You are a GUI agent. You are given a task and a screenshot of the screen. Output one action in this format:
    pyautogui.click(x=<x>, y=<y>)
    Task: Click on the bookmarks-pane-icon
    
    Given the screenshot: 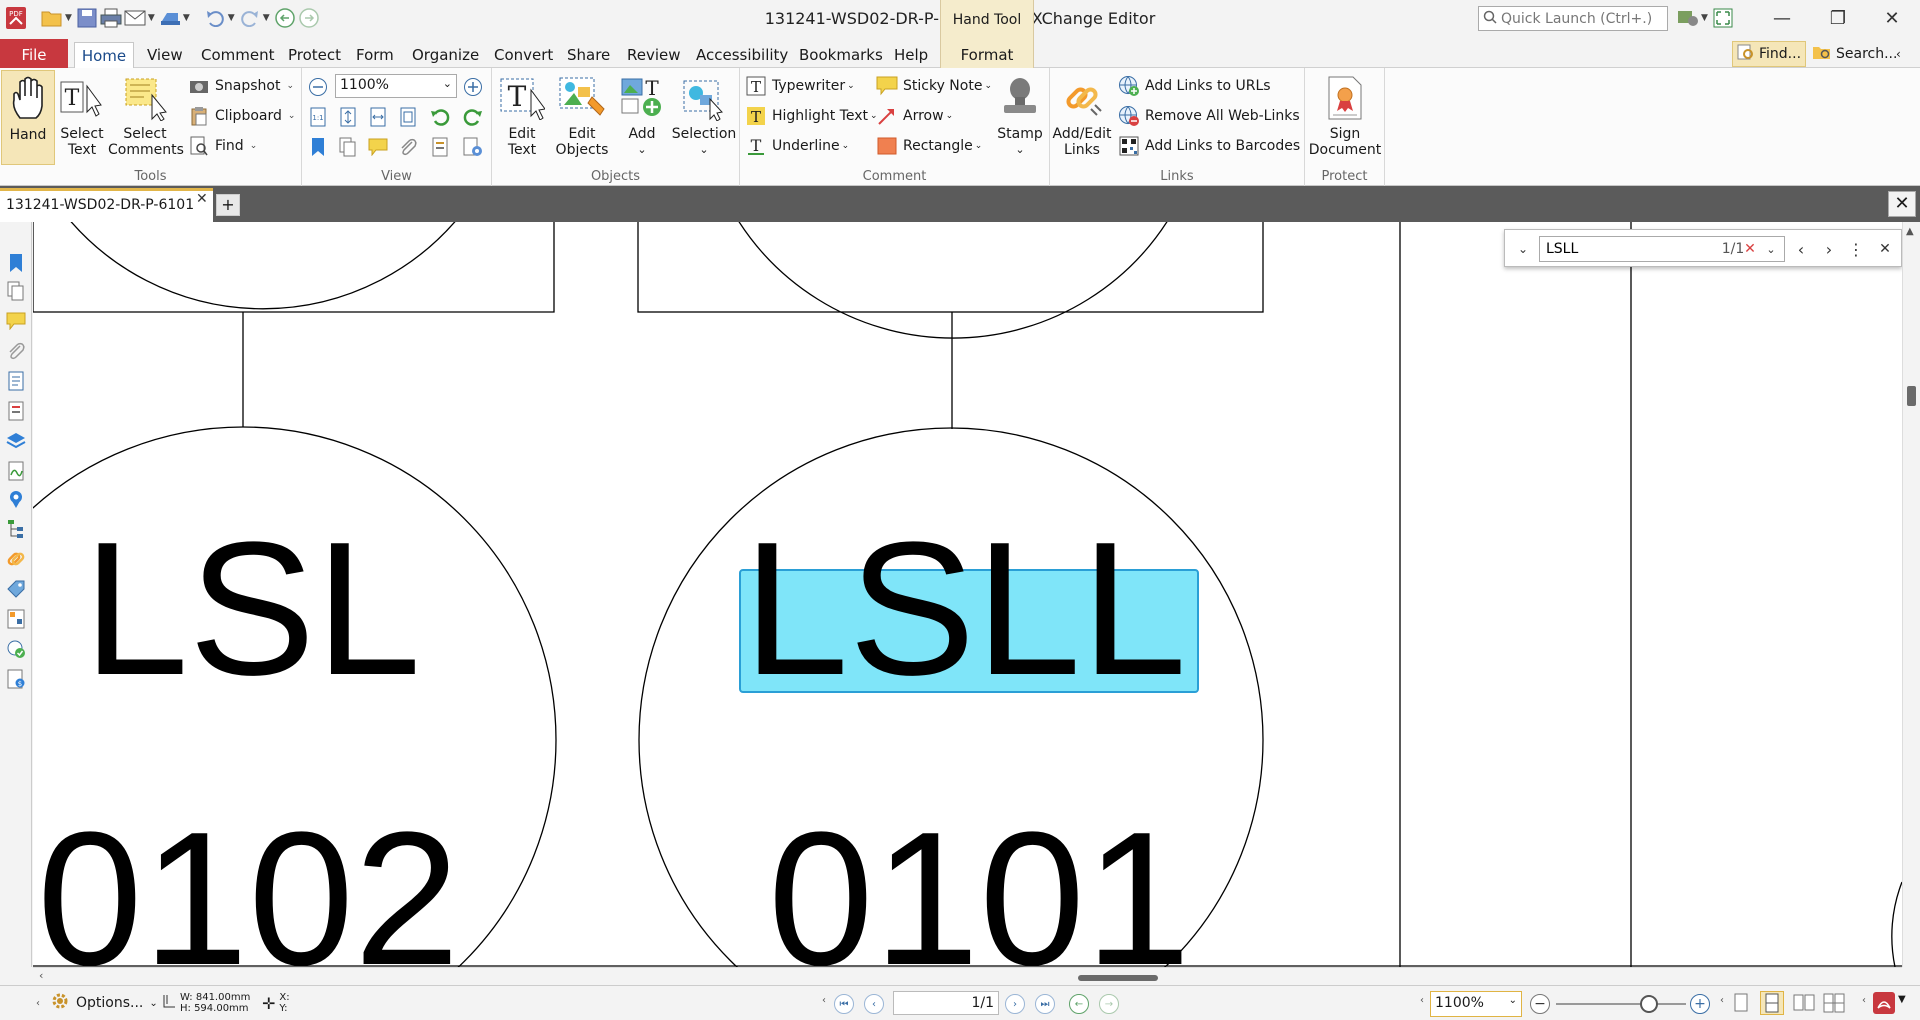 What is the action you would take?
    pyautogui.click(x=16, y=263)
    